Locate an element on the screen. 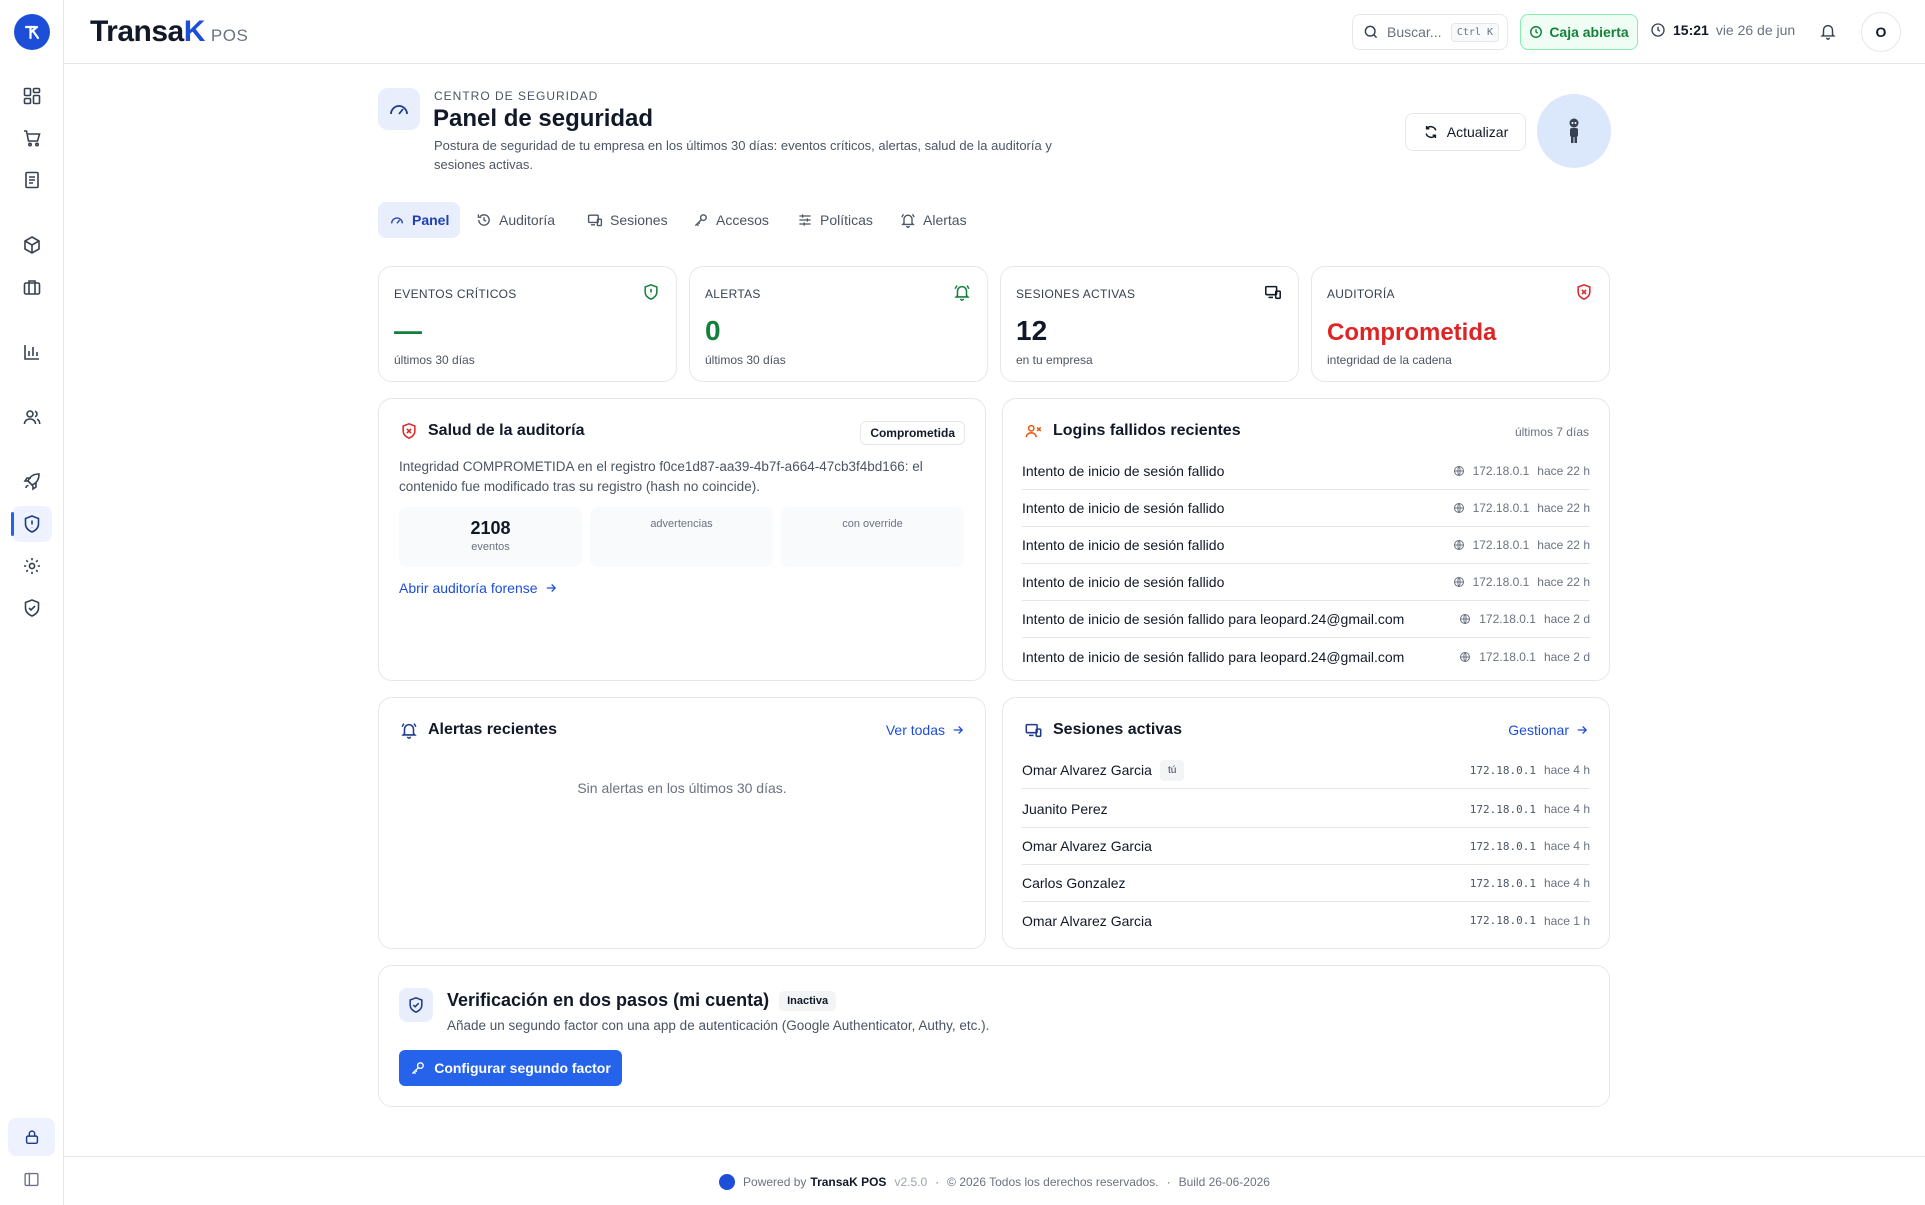 The image size is (1925, 1205). page-title: Panel de seguridad is located at coordinates (543, 118).